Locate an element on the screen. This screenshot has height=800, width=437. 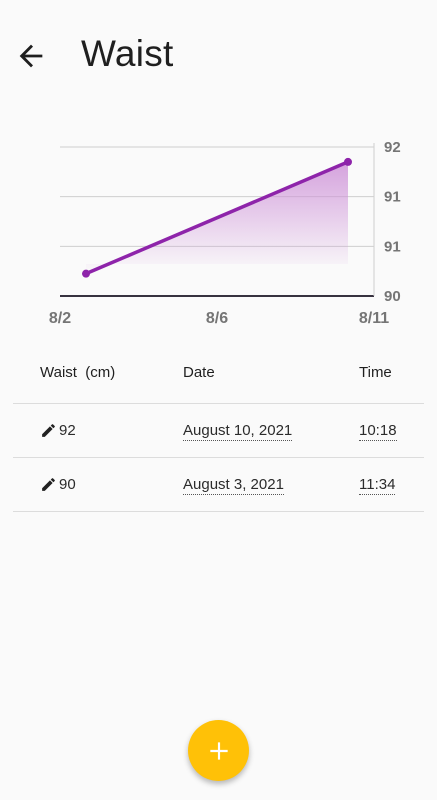
x-tick-label: 8/6 is located at coordinates (217, 318).